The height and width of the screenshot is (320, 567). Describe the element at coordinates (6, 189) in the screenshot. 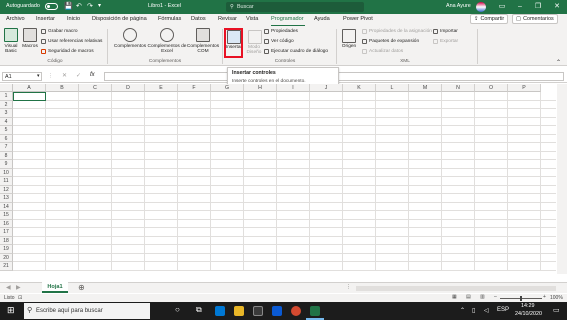

I see `row-header: 12` at that location.